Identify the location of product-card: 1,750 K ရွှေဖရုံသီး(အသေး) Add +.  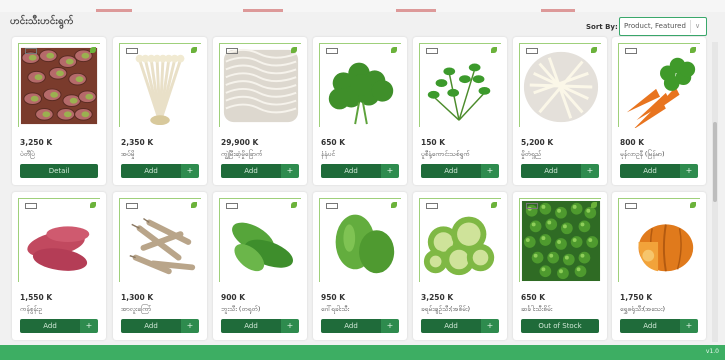
(659, 266).